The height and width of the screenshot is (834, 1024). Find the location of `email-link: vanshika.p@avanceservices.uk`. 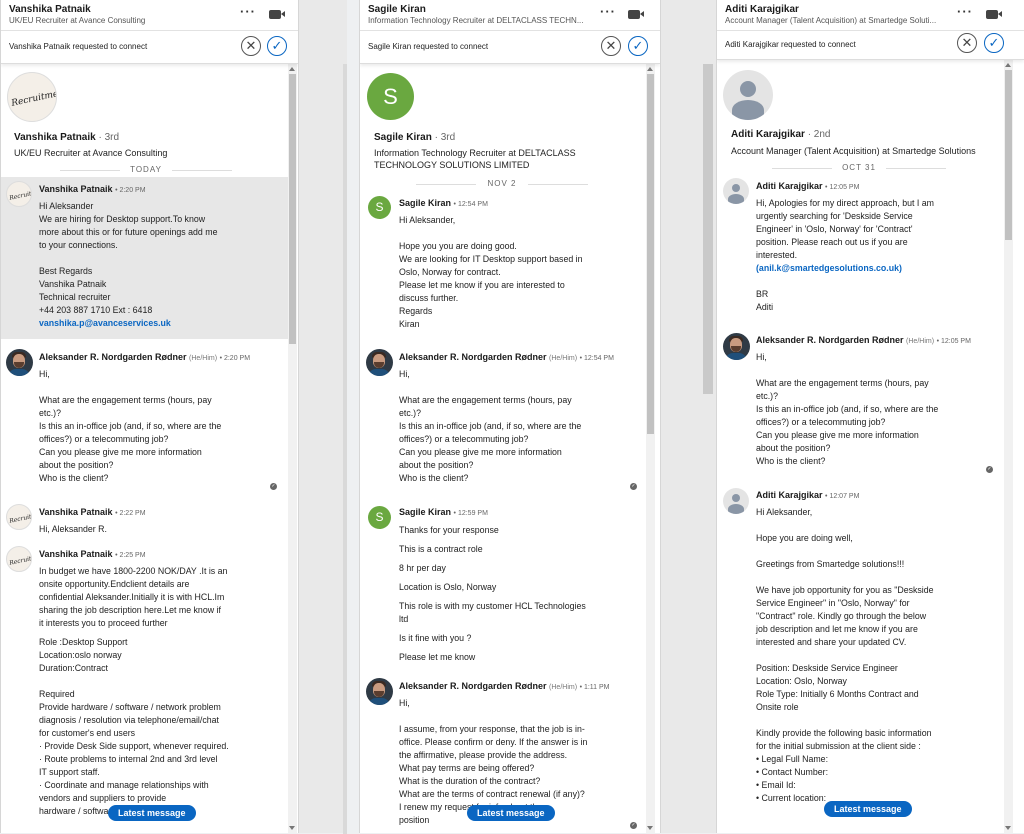

email-link: vanshika.p@avanceservices.uk is located at coordinates (105, 323).